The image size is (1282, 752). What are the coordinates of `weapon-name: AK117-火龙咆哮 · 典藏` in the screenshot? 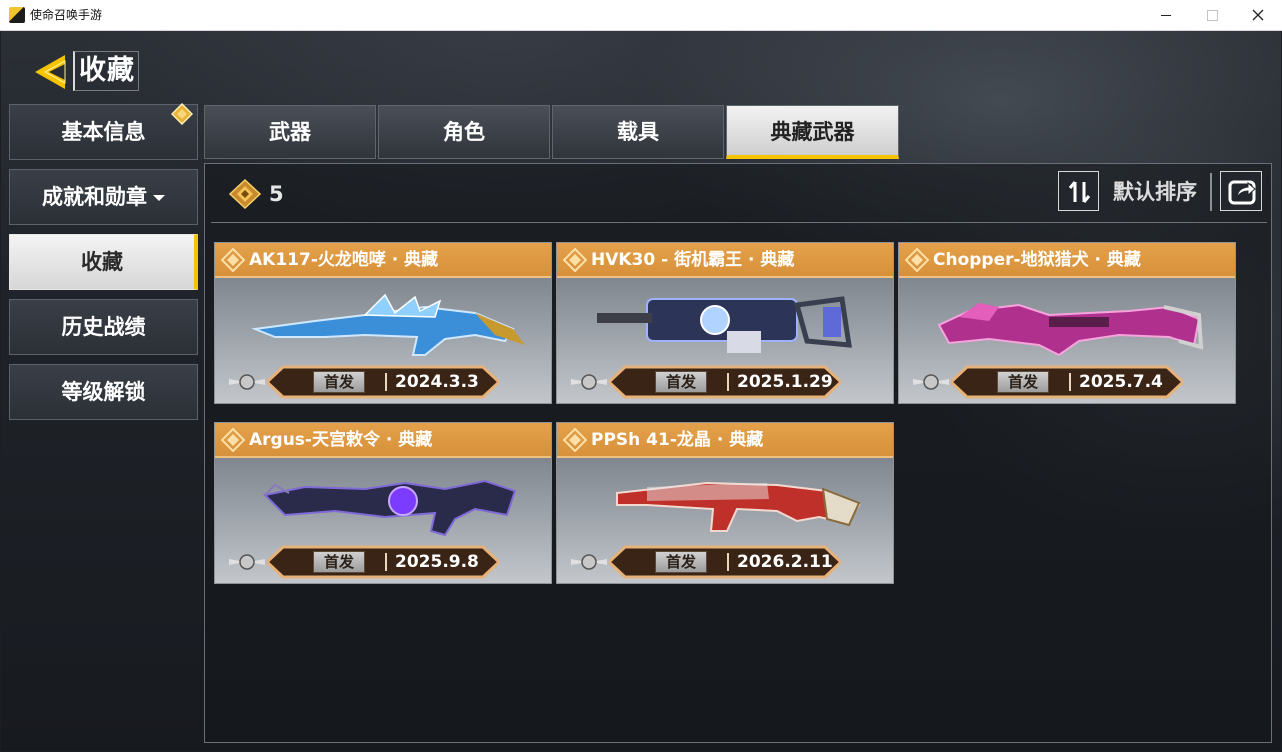 It's located at (344, 260).